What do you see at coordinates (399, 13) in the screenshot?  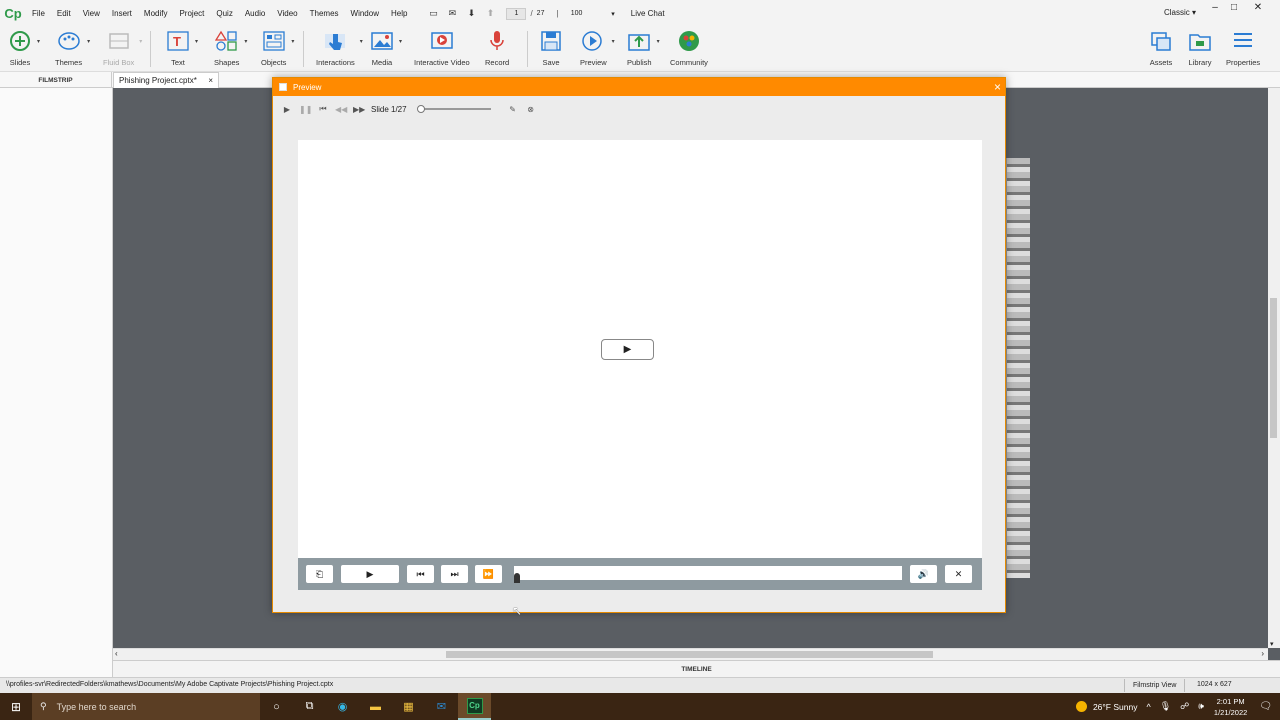 I see `menu-help: Help` at bounding box center [399, 13].